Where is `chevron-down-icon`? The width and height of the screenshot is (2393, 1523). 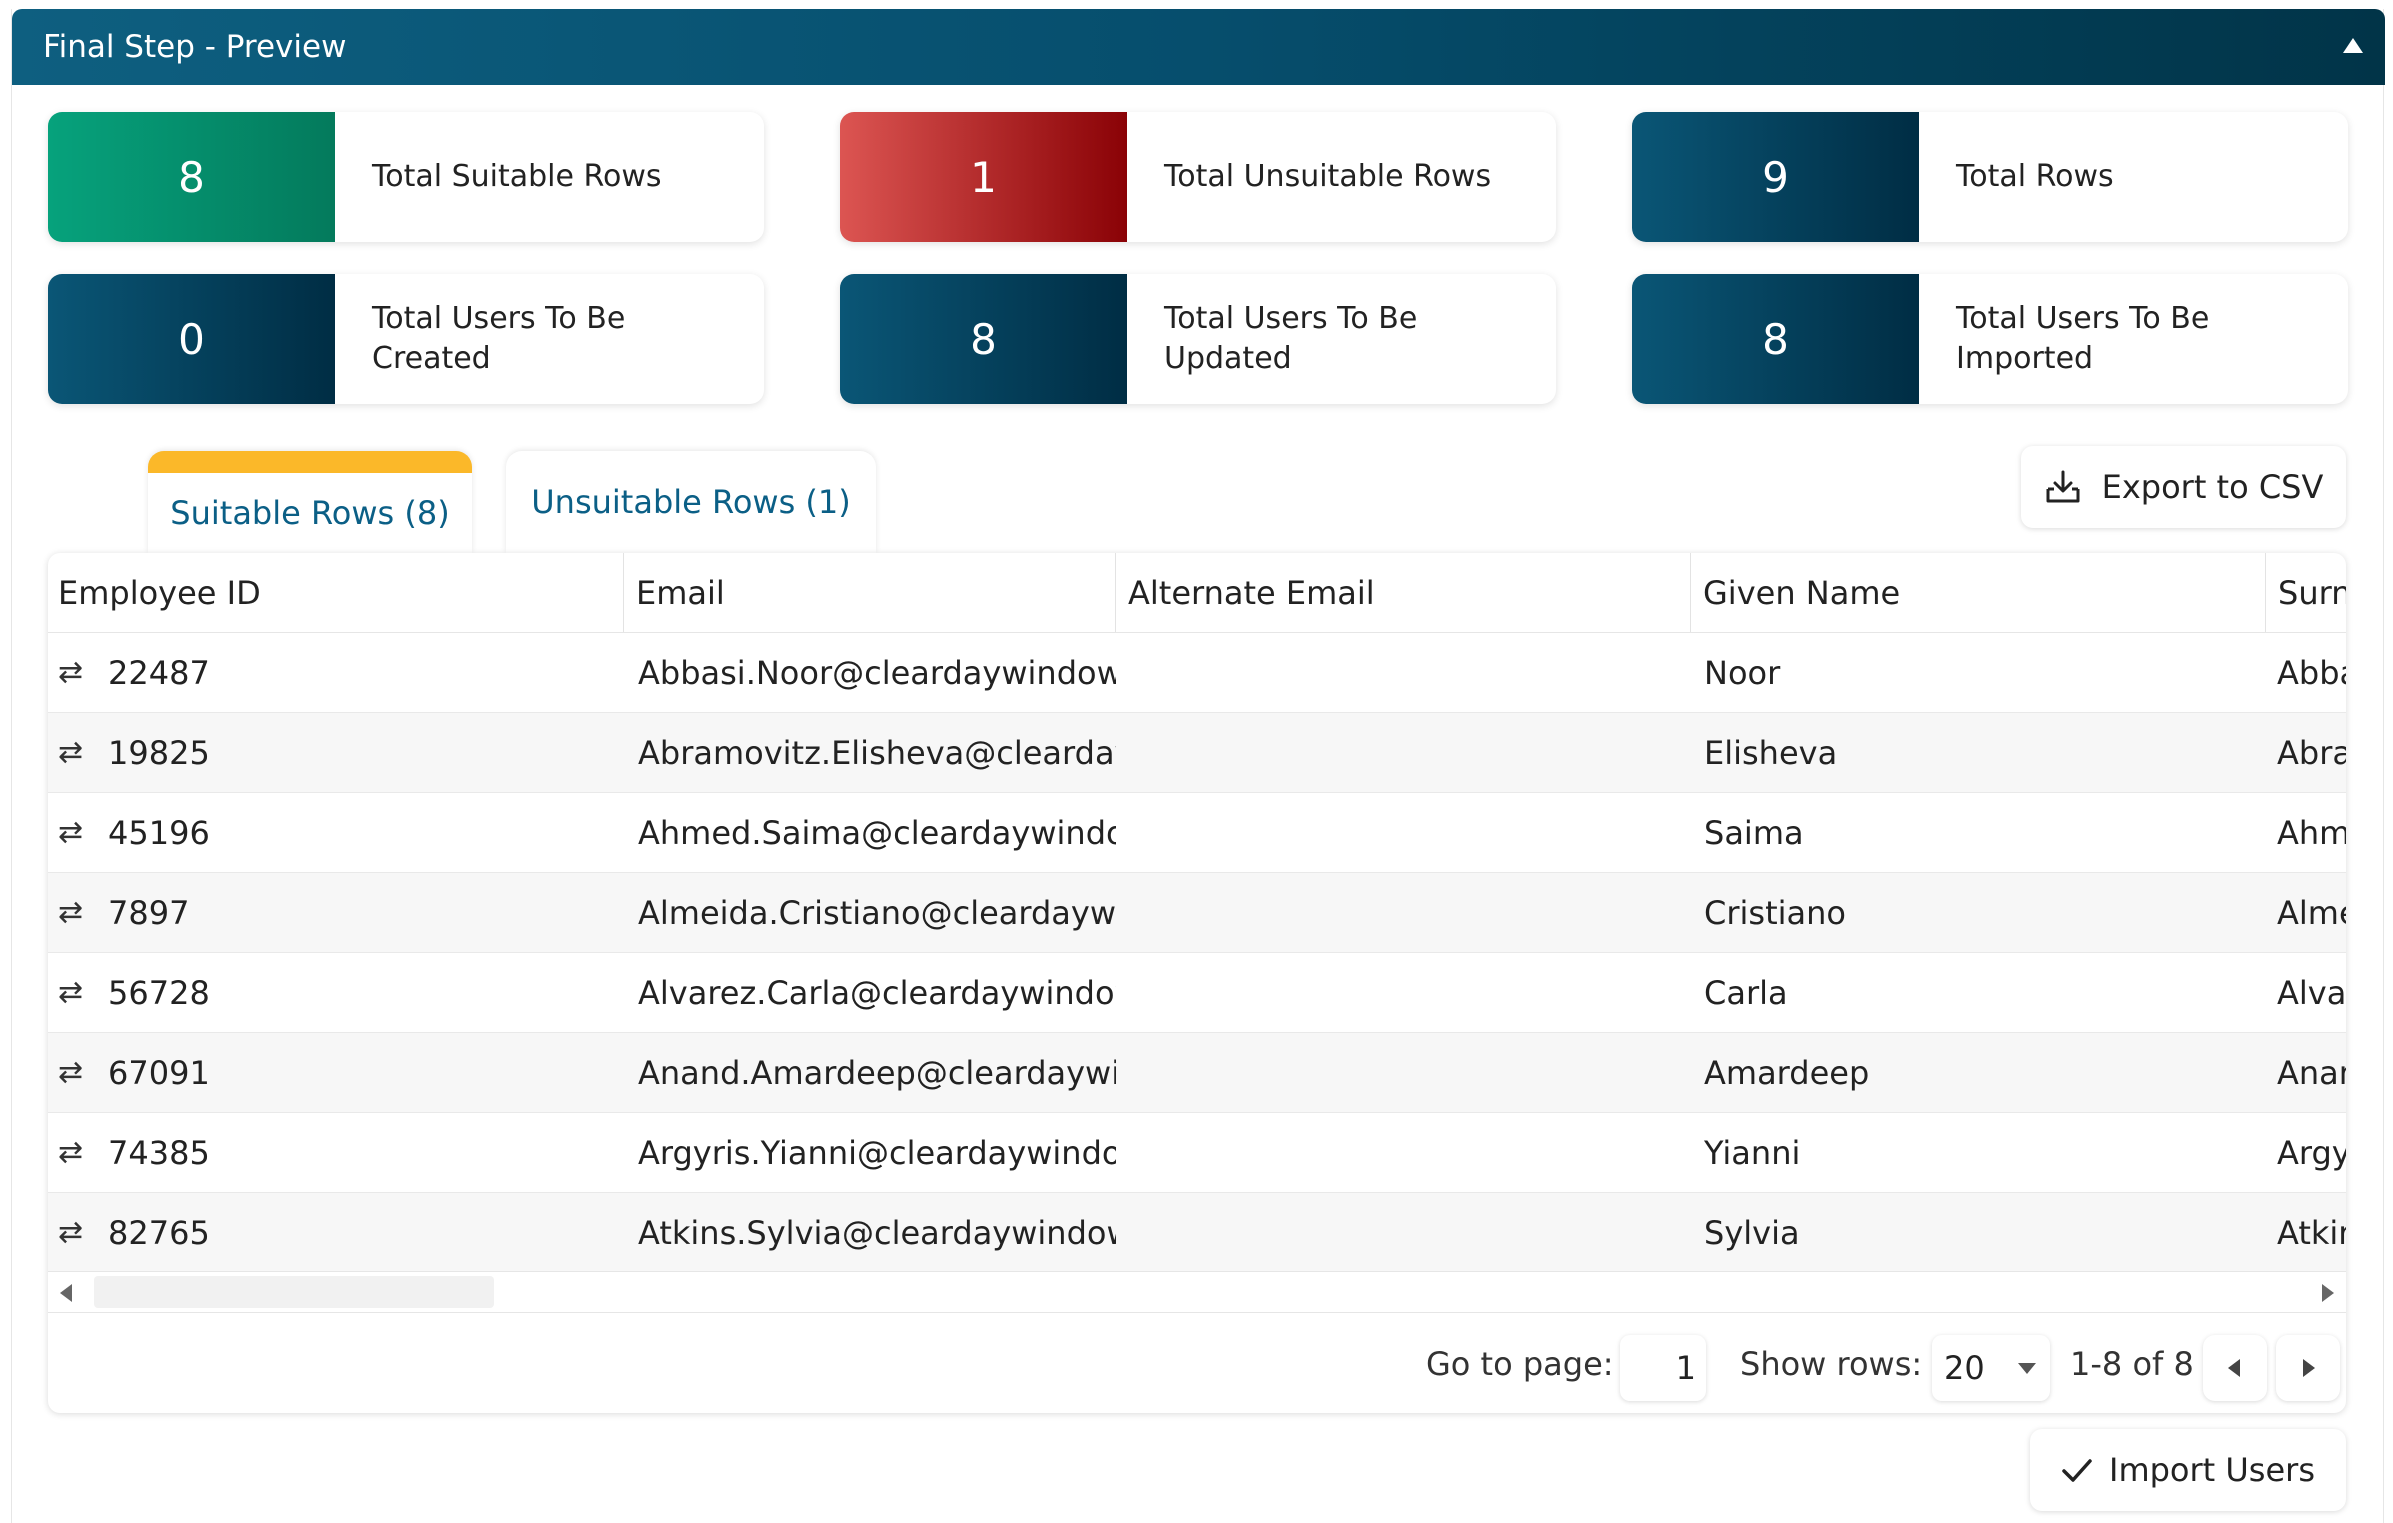 chevron-down-icon is located at coordinates (2027, 1368).